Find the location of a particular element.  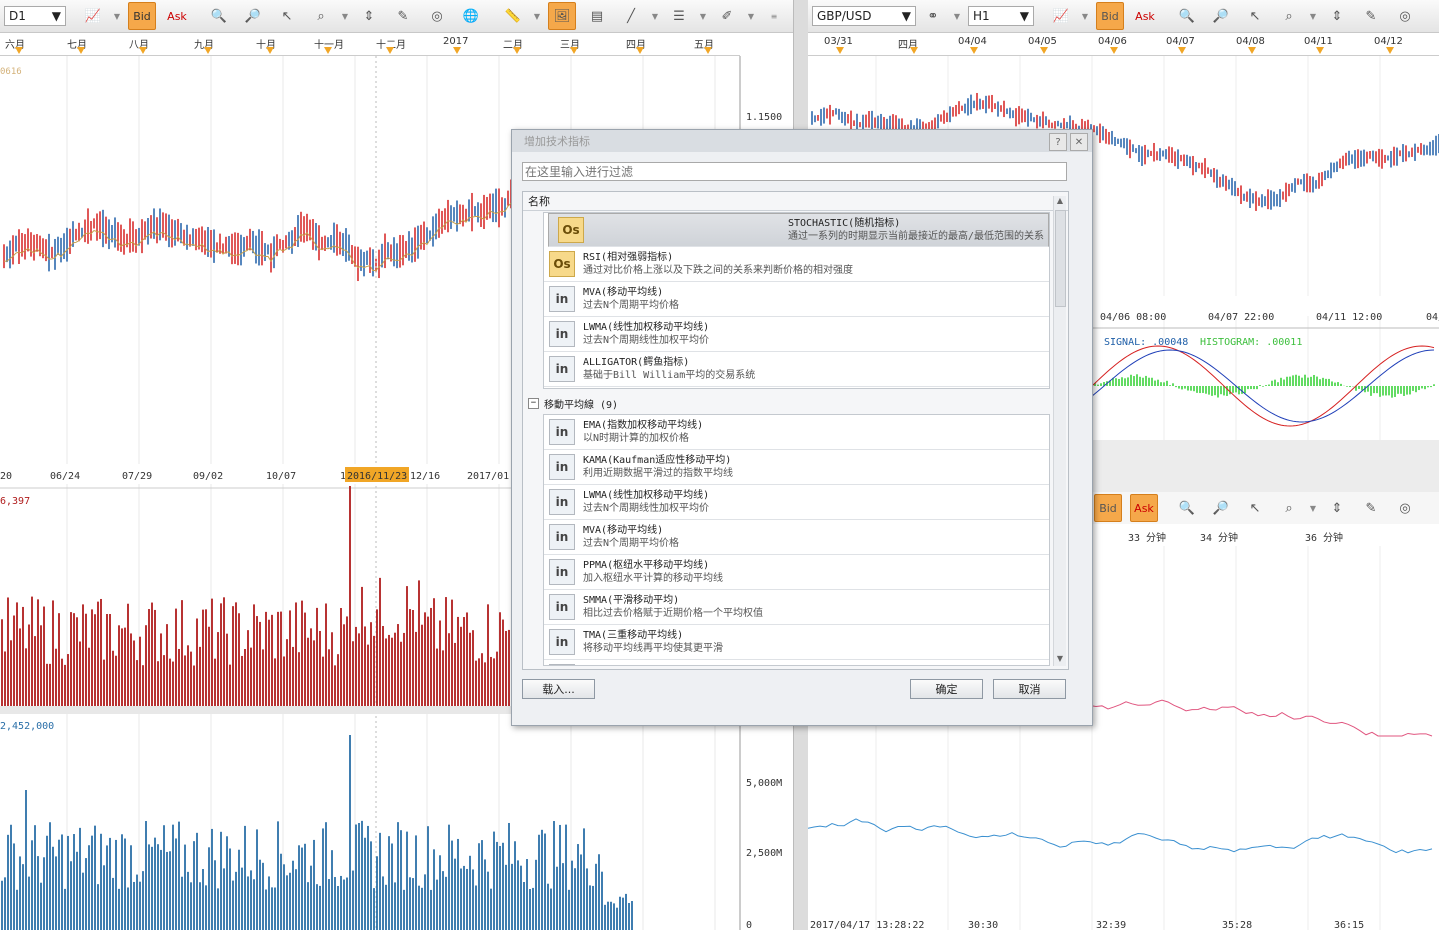

sub-ask-button: Ask is located at coordinates (1144, 508).